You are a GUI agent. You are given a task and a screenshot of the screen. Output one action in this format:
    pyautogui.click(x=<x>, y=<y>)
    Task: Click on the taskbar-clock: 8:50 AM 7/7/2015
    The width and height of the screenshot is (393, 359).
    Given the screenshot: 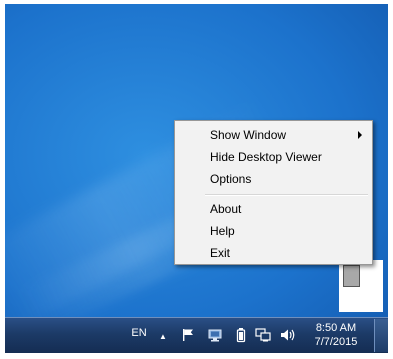 What is the action you would take?
    pyautogui.click(x=336, y=336)
    